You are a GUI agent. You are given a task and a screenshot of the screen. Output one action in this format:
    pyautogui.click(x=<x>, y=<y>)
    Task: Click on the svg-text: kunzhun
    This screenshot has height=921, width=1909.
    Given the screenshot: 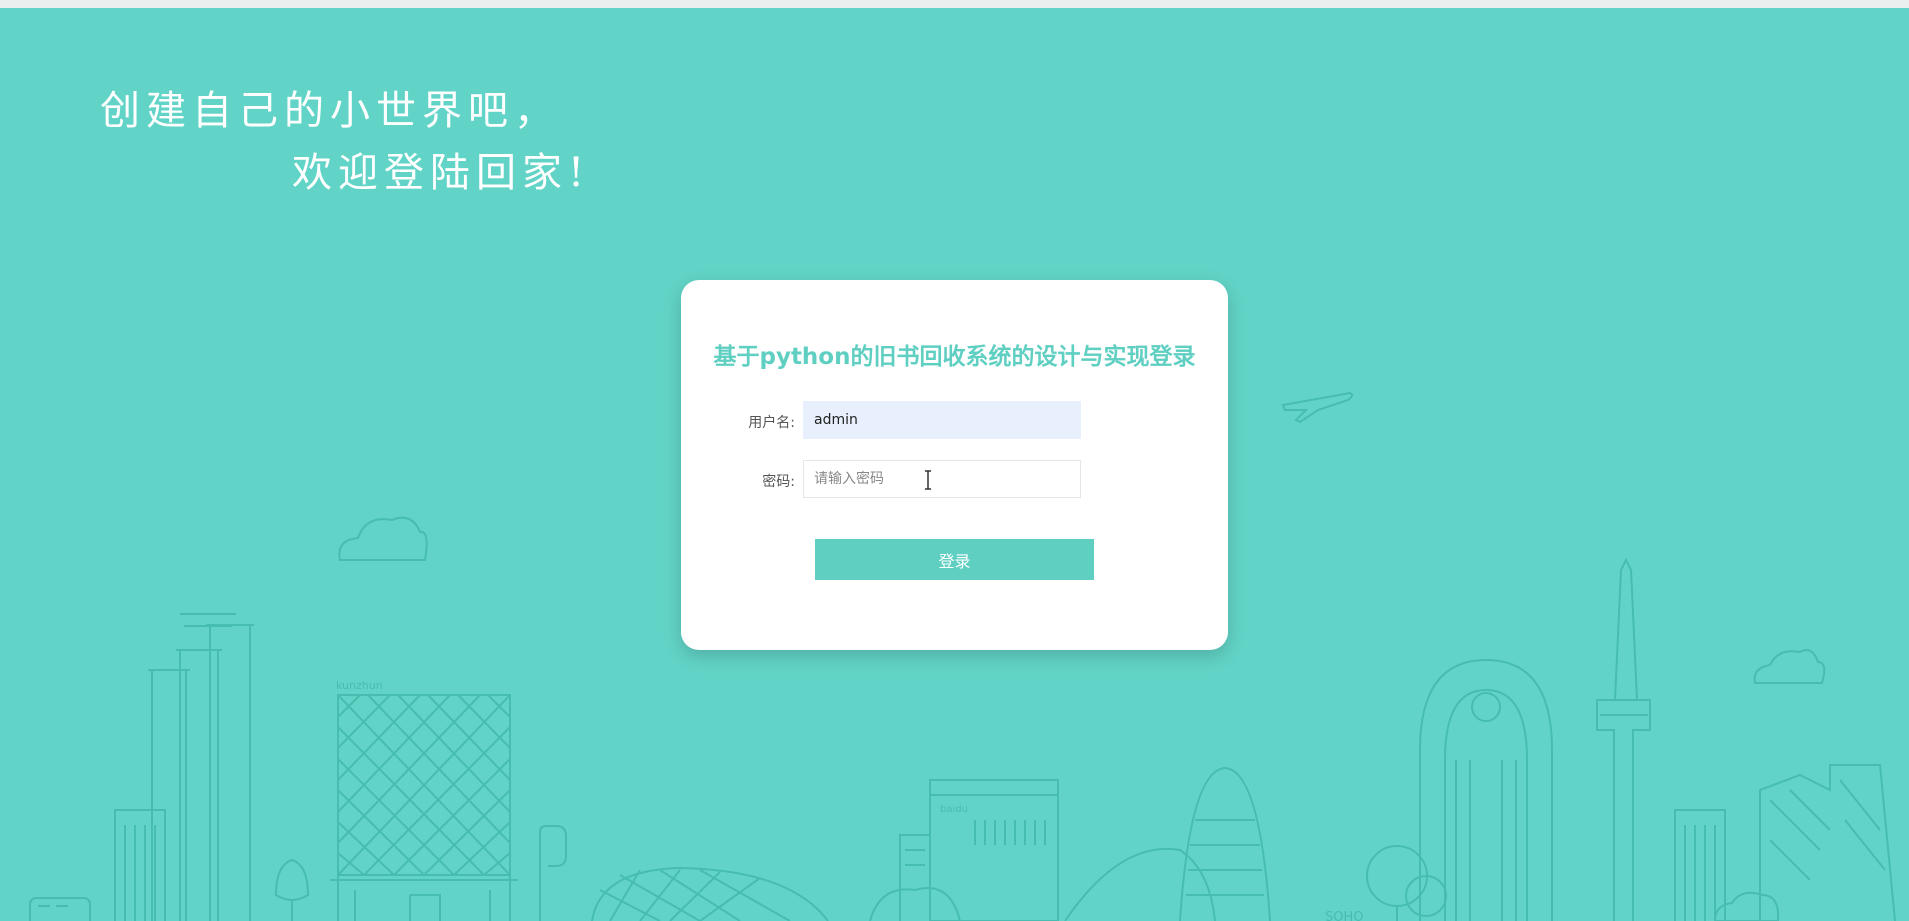 What is the action you would take?
    pyautogui.click(x=359, y=685)
    